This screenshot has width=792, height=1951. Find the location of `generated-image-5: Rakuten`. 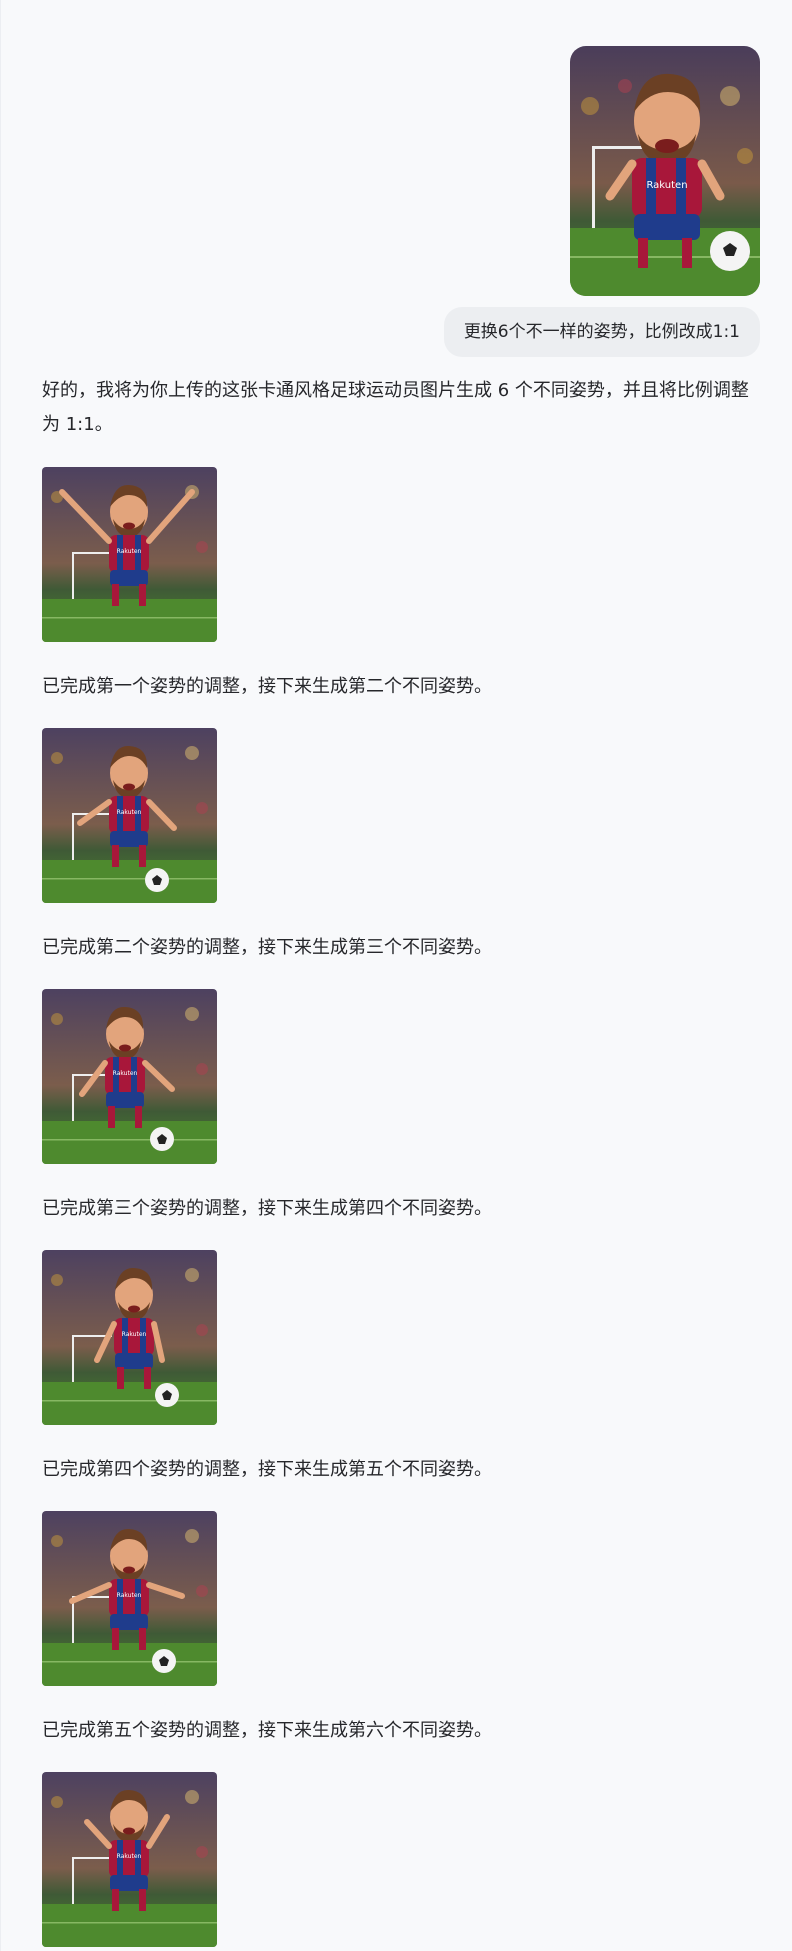

generated-image-5: Rakuten is located at coordinates (129, 1598).